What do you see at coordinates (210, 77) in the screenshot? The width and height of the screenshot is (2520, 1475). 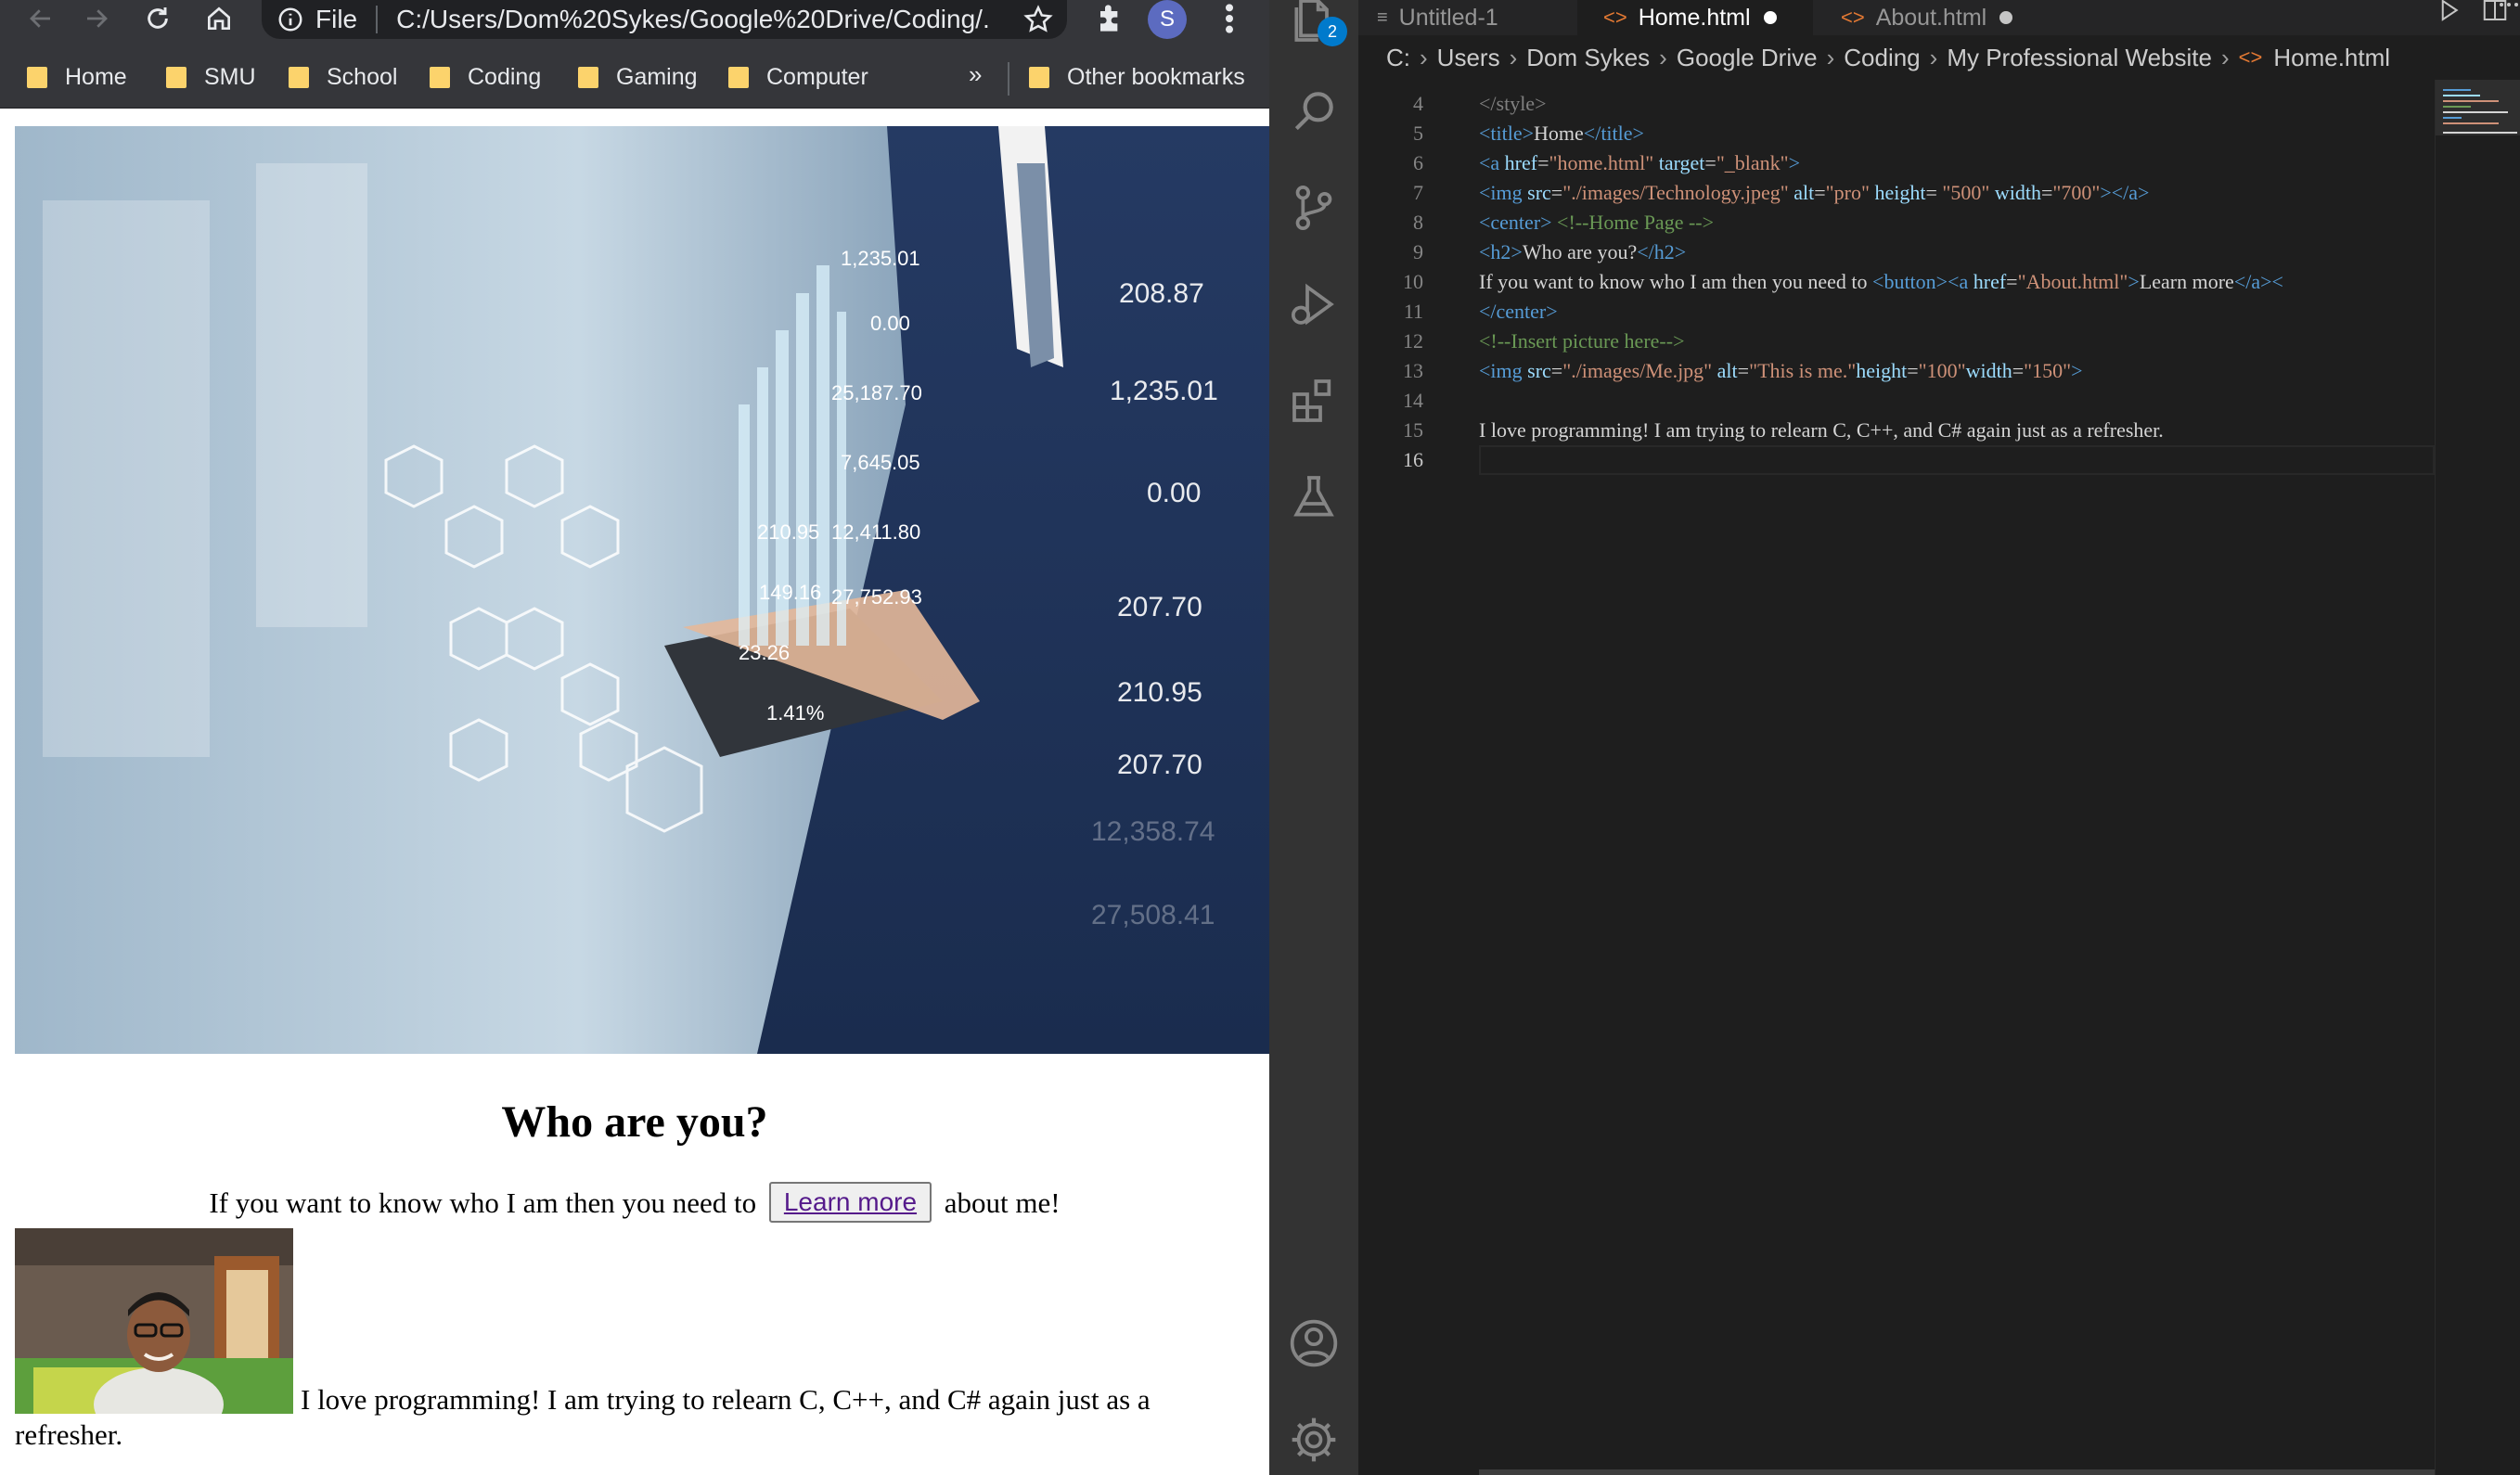 I see `bookmark-smu: SMU` at bounding box center [210, 77].